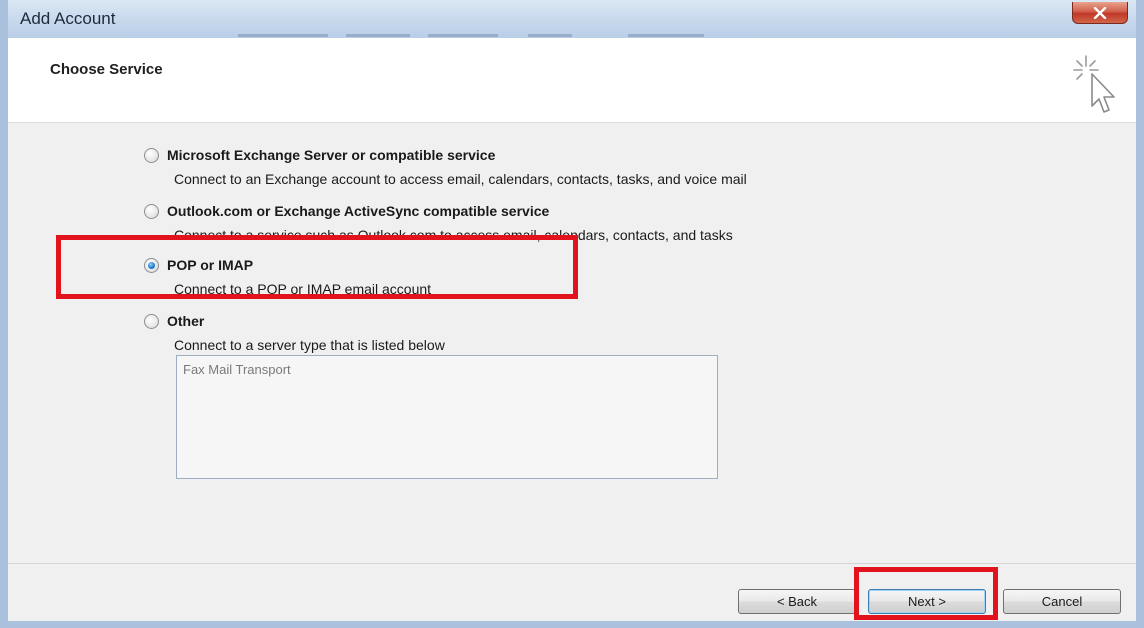  What do you see at coordinates (106, 69) in the screenshot?
I see `page-title: Choose Service` at bounding box center [106, 69].